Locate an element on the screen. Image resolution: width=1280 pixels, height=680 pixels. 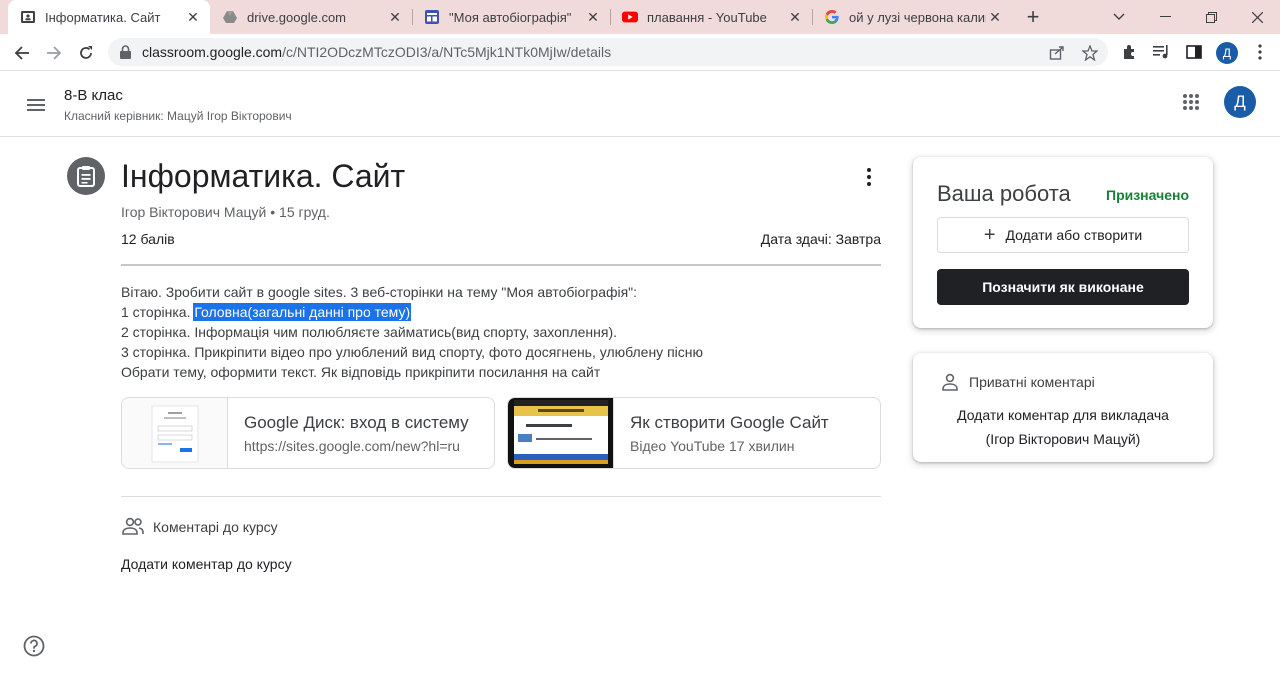
youtube-icon is located at coordinates (630, 17).